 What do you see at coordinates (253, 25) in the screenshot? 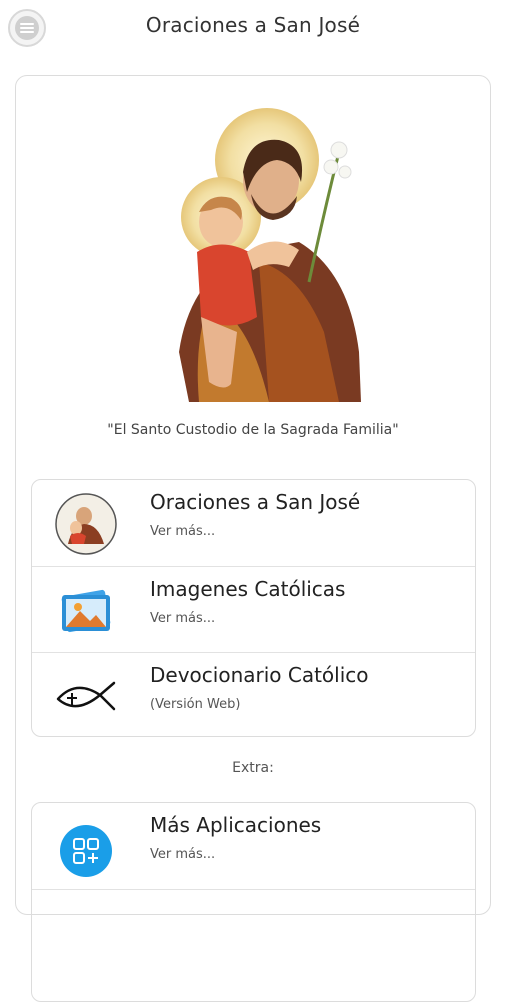
I see `page-title: Oraciones a San José` at bounding box center [253, 25].